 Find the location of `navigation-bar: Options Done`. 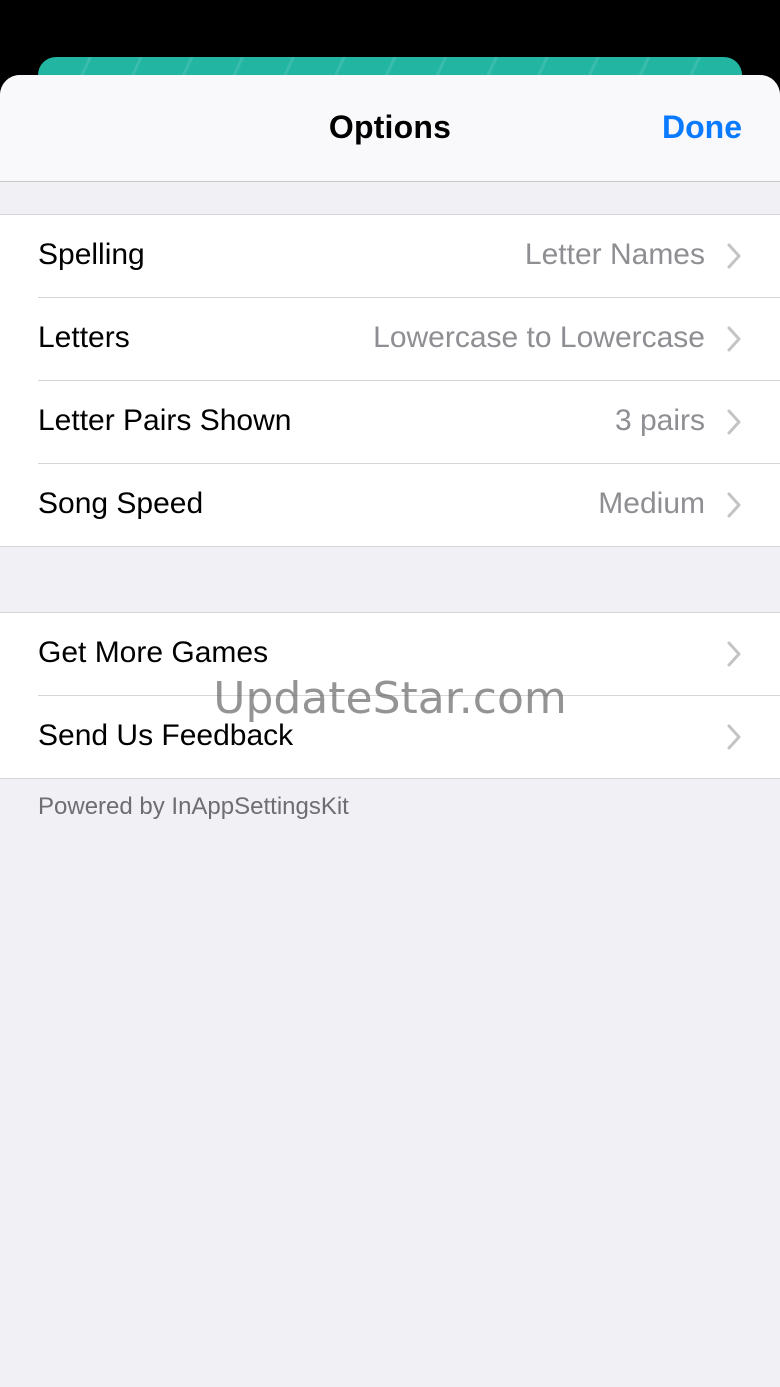

navigation-bar: Options Done is located at coordinates (390, 128).